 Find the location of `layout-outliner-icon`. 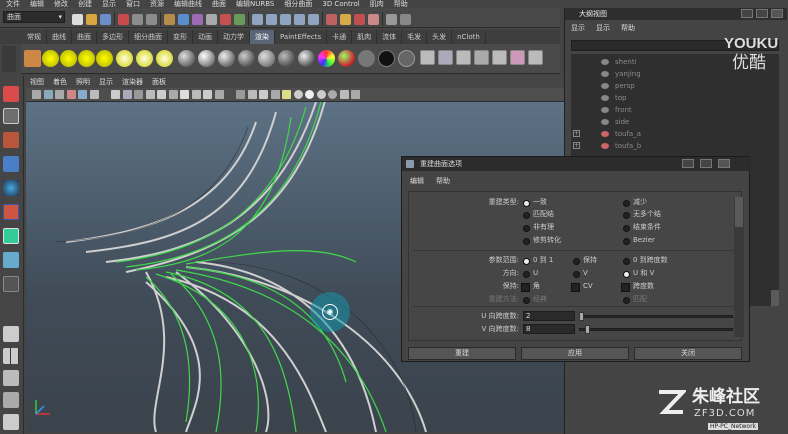

layout-outliner-icon is located at coordinates (11, 400).